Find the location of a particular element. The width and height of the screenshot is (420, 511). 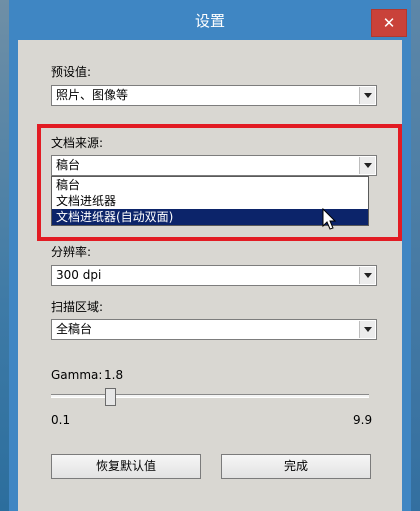

reset-defaults-button: 恢复默认值 is located at coordinates (126, 466).